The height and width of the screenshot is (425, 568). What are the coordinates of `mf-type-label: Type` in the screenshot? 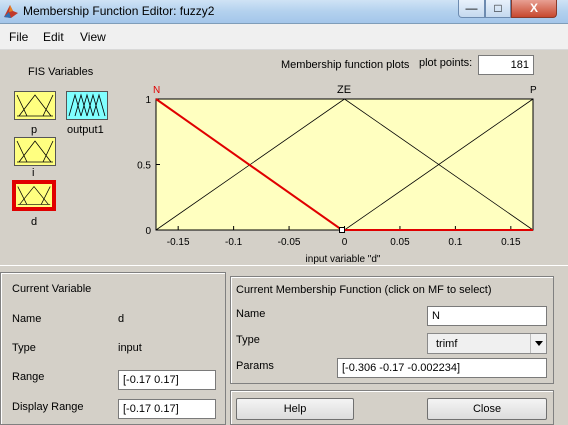 It's located at (248, 340).